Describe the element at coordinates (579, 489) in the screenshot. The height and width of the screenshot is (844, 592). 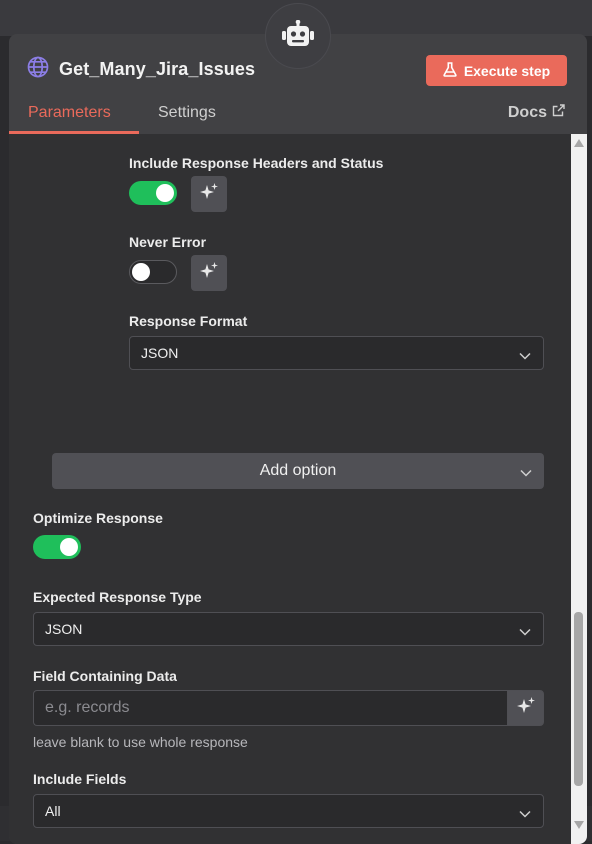
I see `vertical-scrollbar` at that location.